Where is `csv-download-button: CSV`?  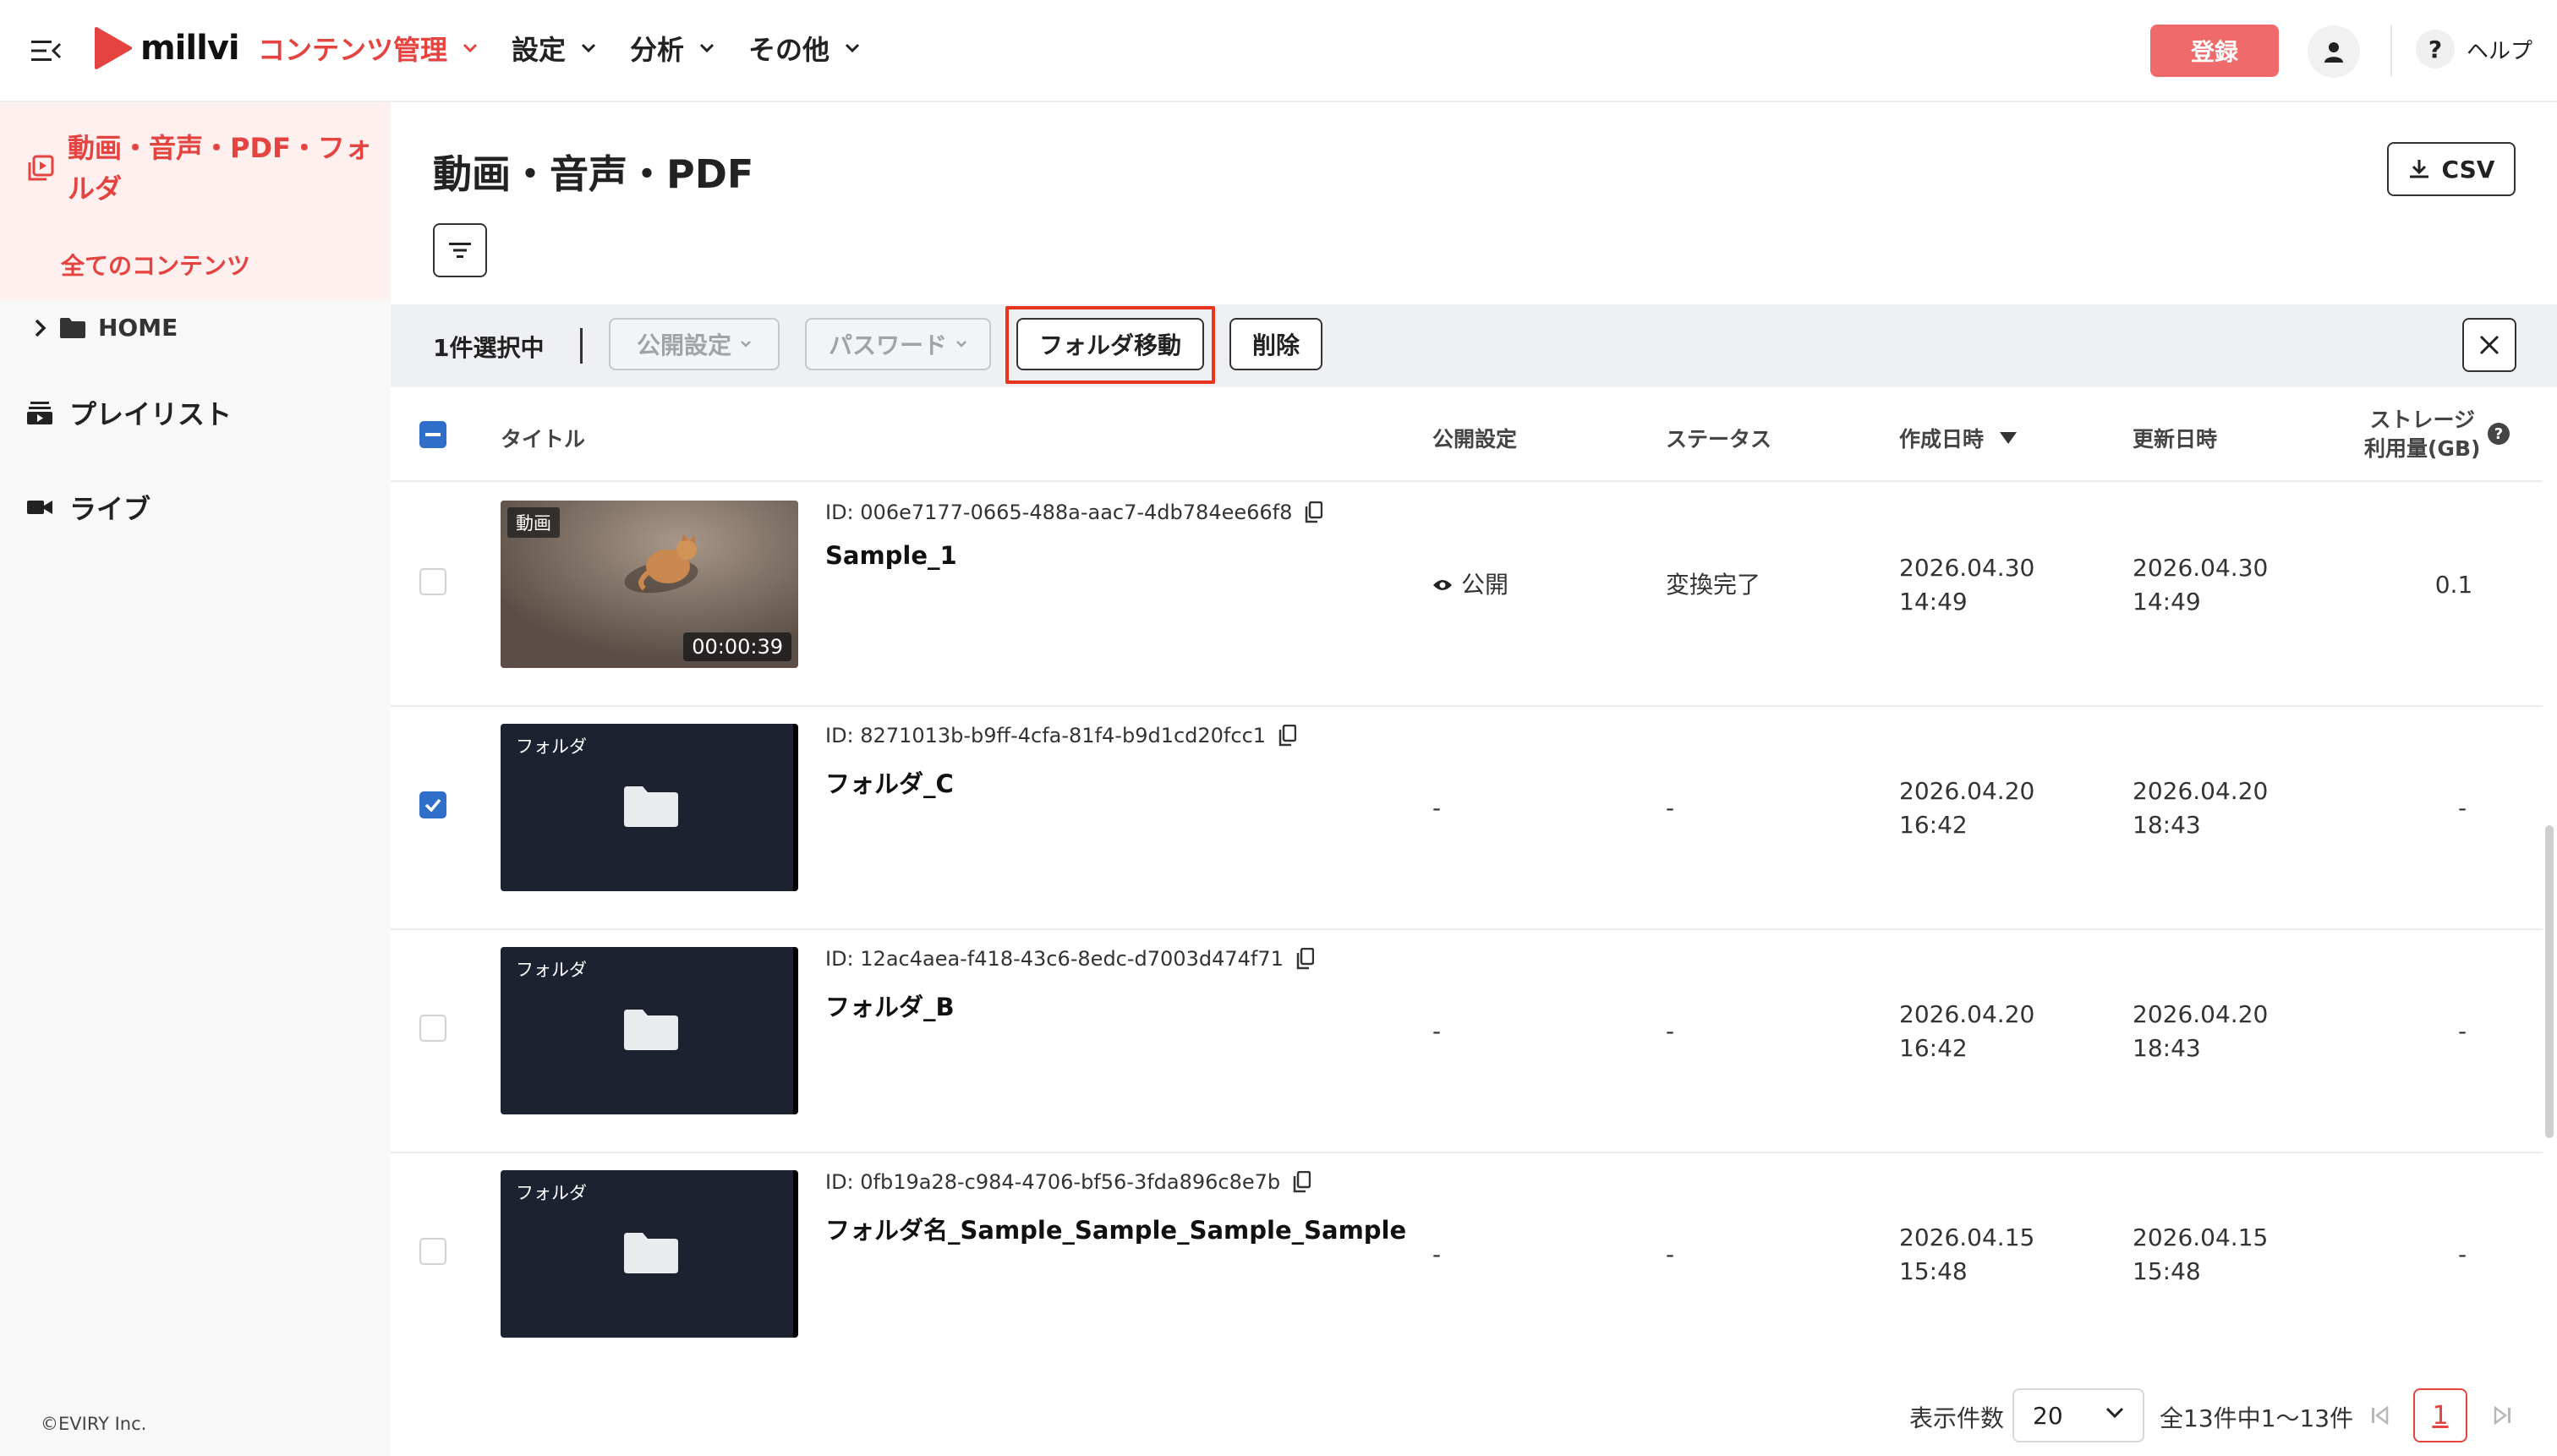
csv-download-button: CSV is located at coordinates (2451, 169).